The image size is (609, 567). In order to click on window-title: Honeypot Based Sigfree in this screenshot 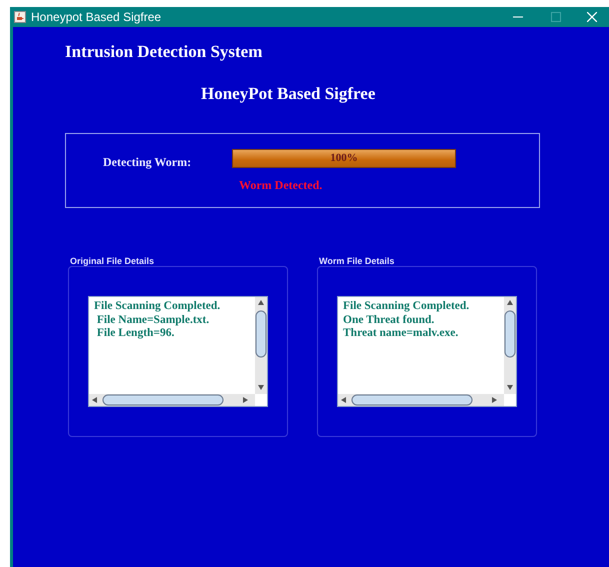, I will do `click(96, 17)`.